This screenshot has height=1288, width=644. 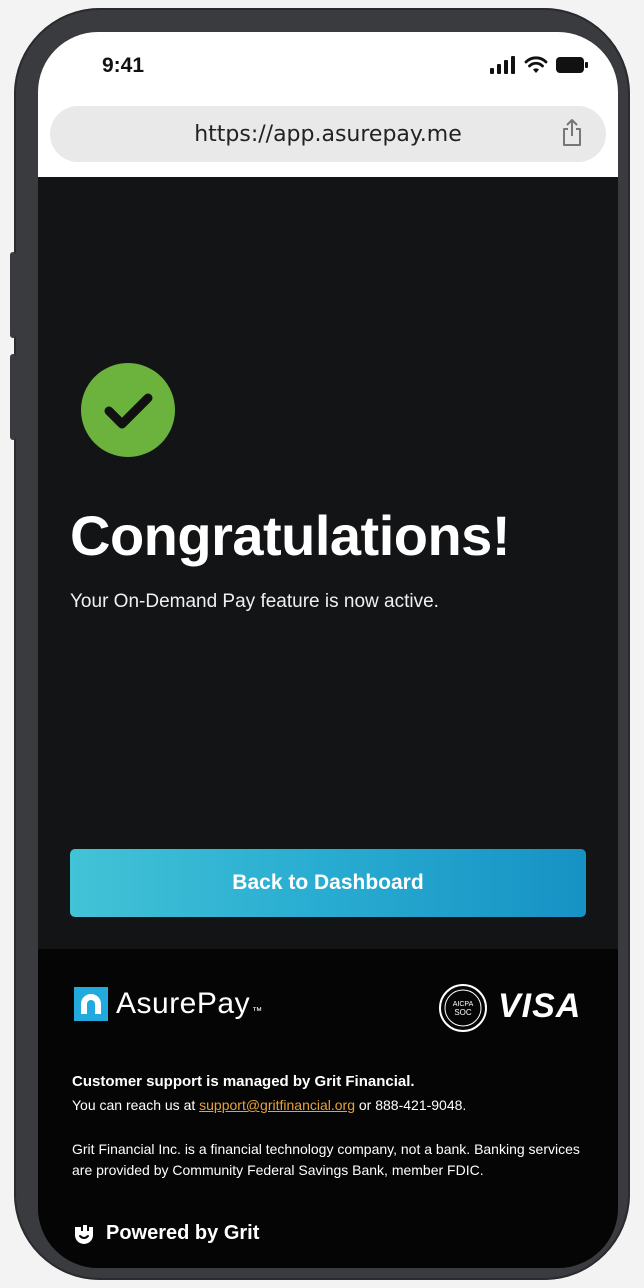 I want to click on svg-text: AICPA, so click(x=463, y=1004).